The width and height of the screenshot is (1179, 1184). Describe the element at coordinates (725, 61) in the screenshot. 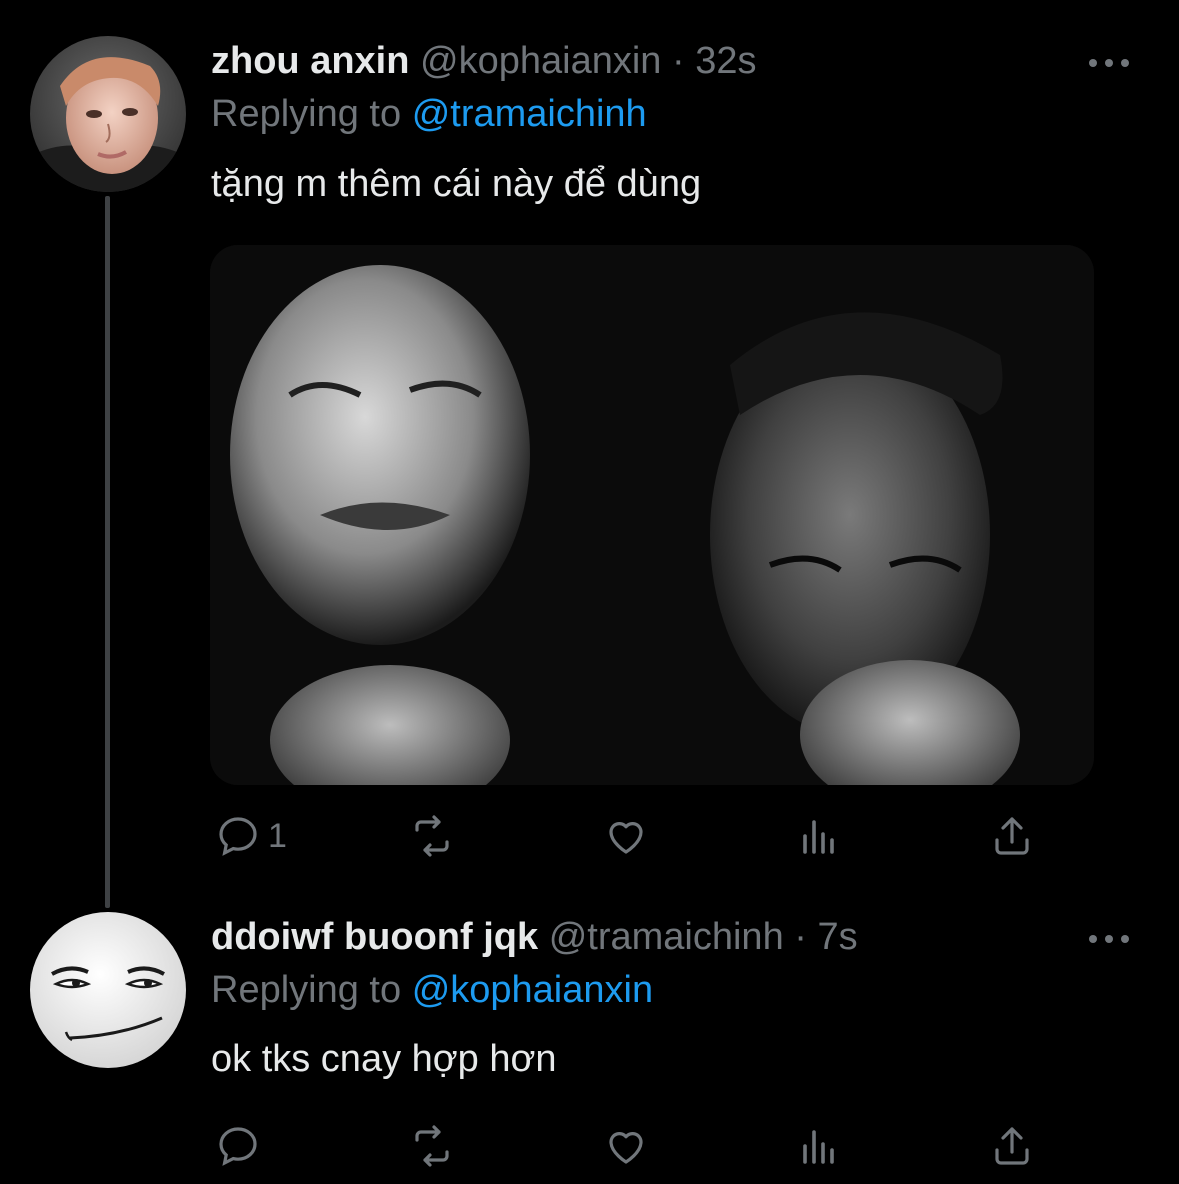

I see `timestamp: 32s` at that location.